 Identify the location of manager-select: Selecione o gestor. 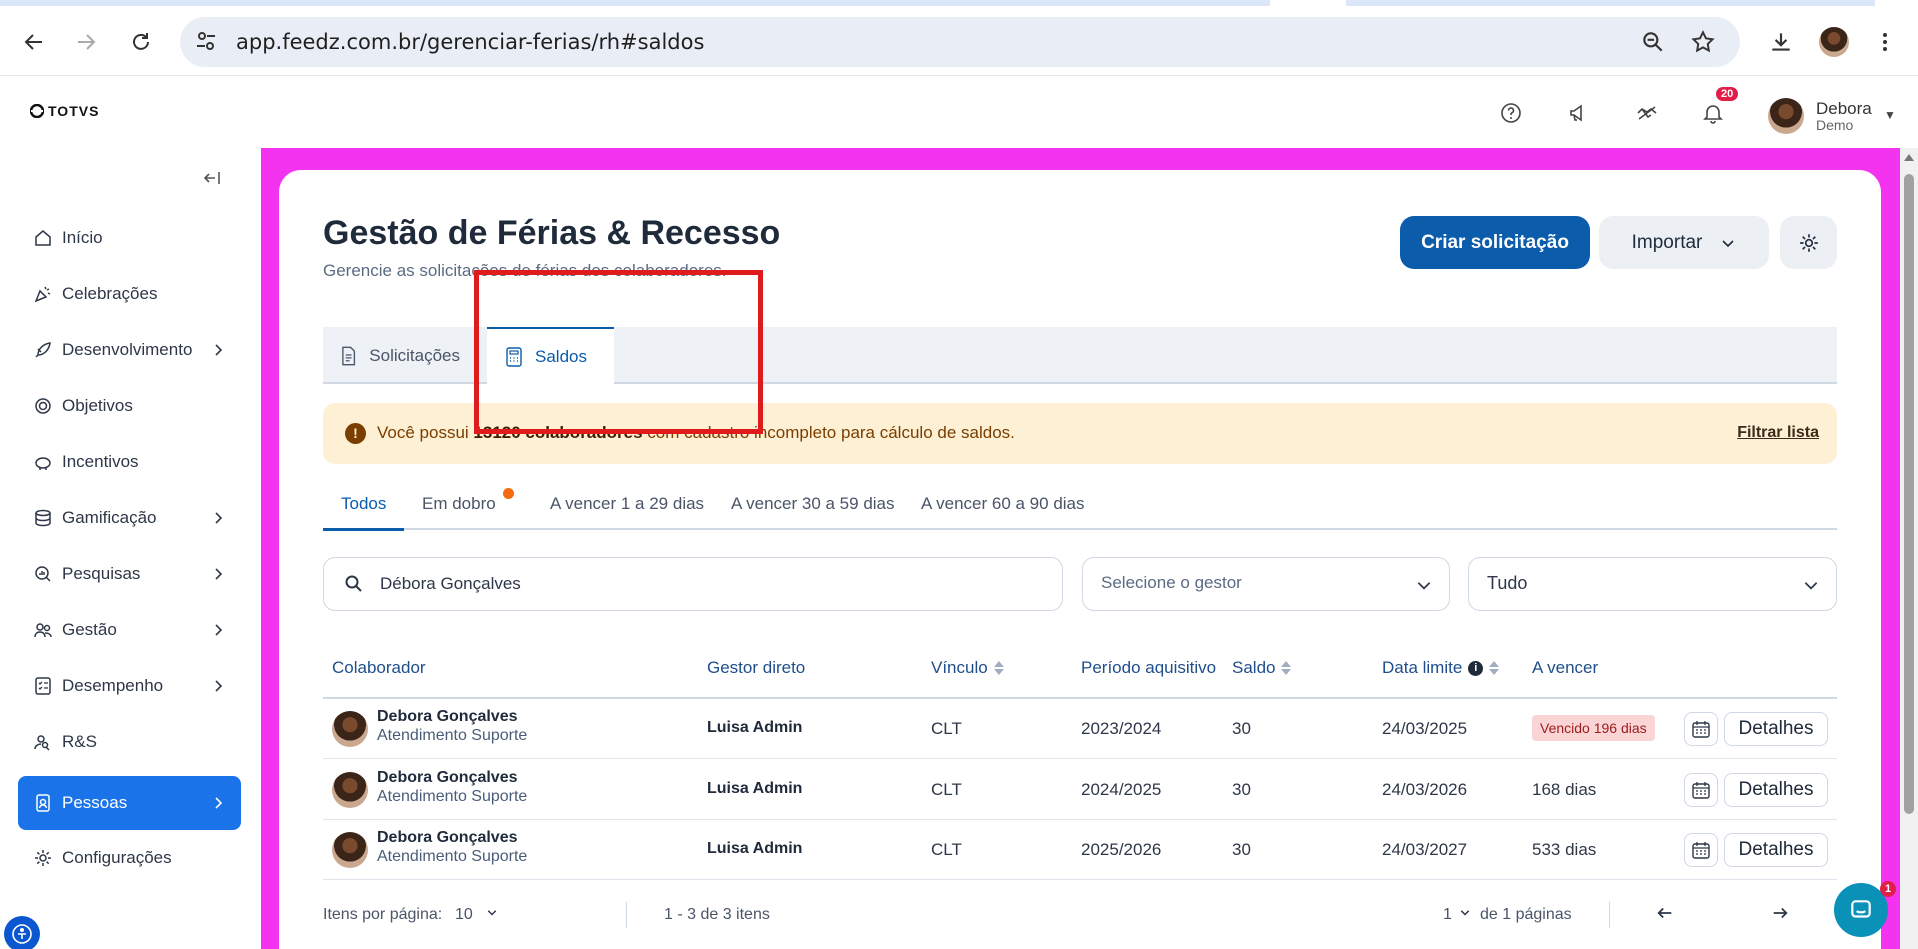
(1266, 584).